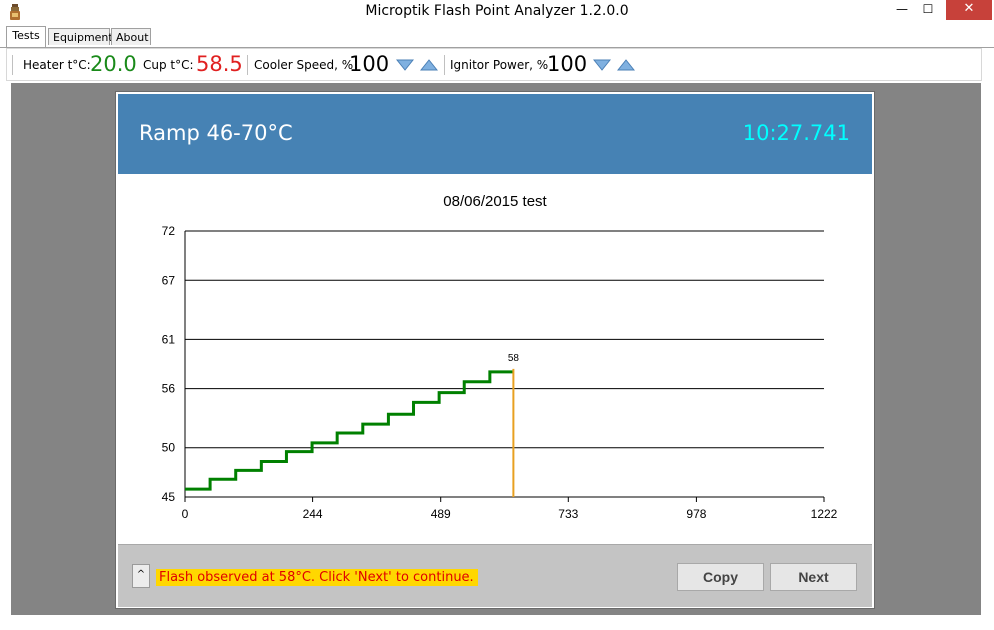 The width and height of the screenshot is (994, 630). What do you see at coordinates (514, 358) in the screenshot?
I see `flash-marker-label: 58` at bounding box center [514, 358].